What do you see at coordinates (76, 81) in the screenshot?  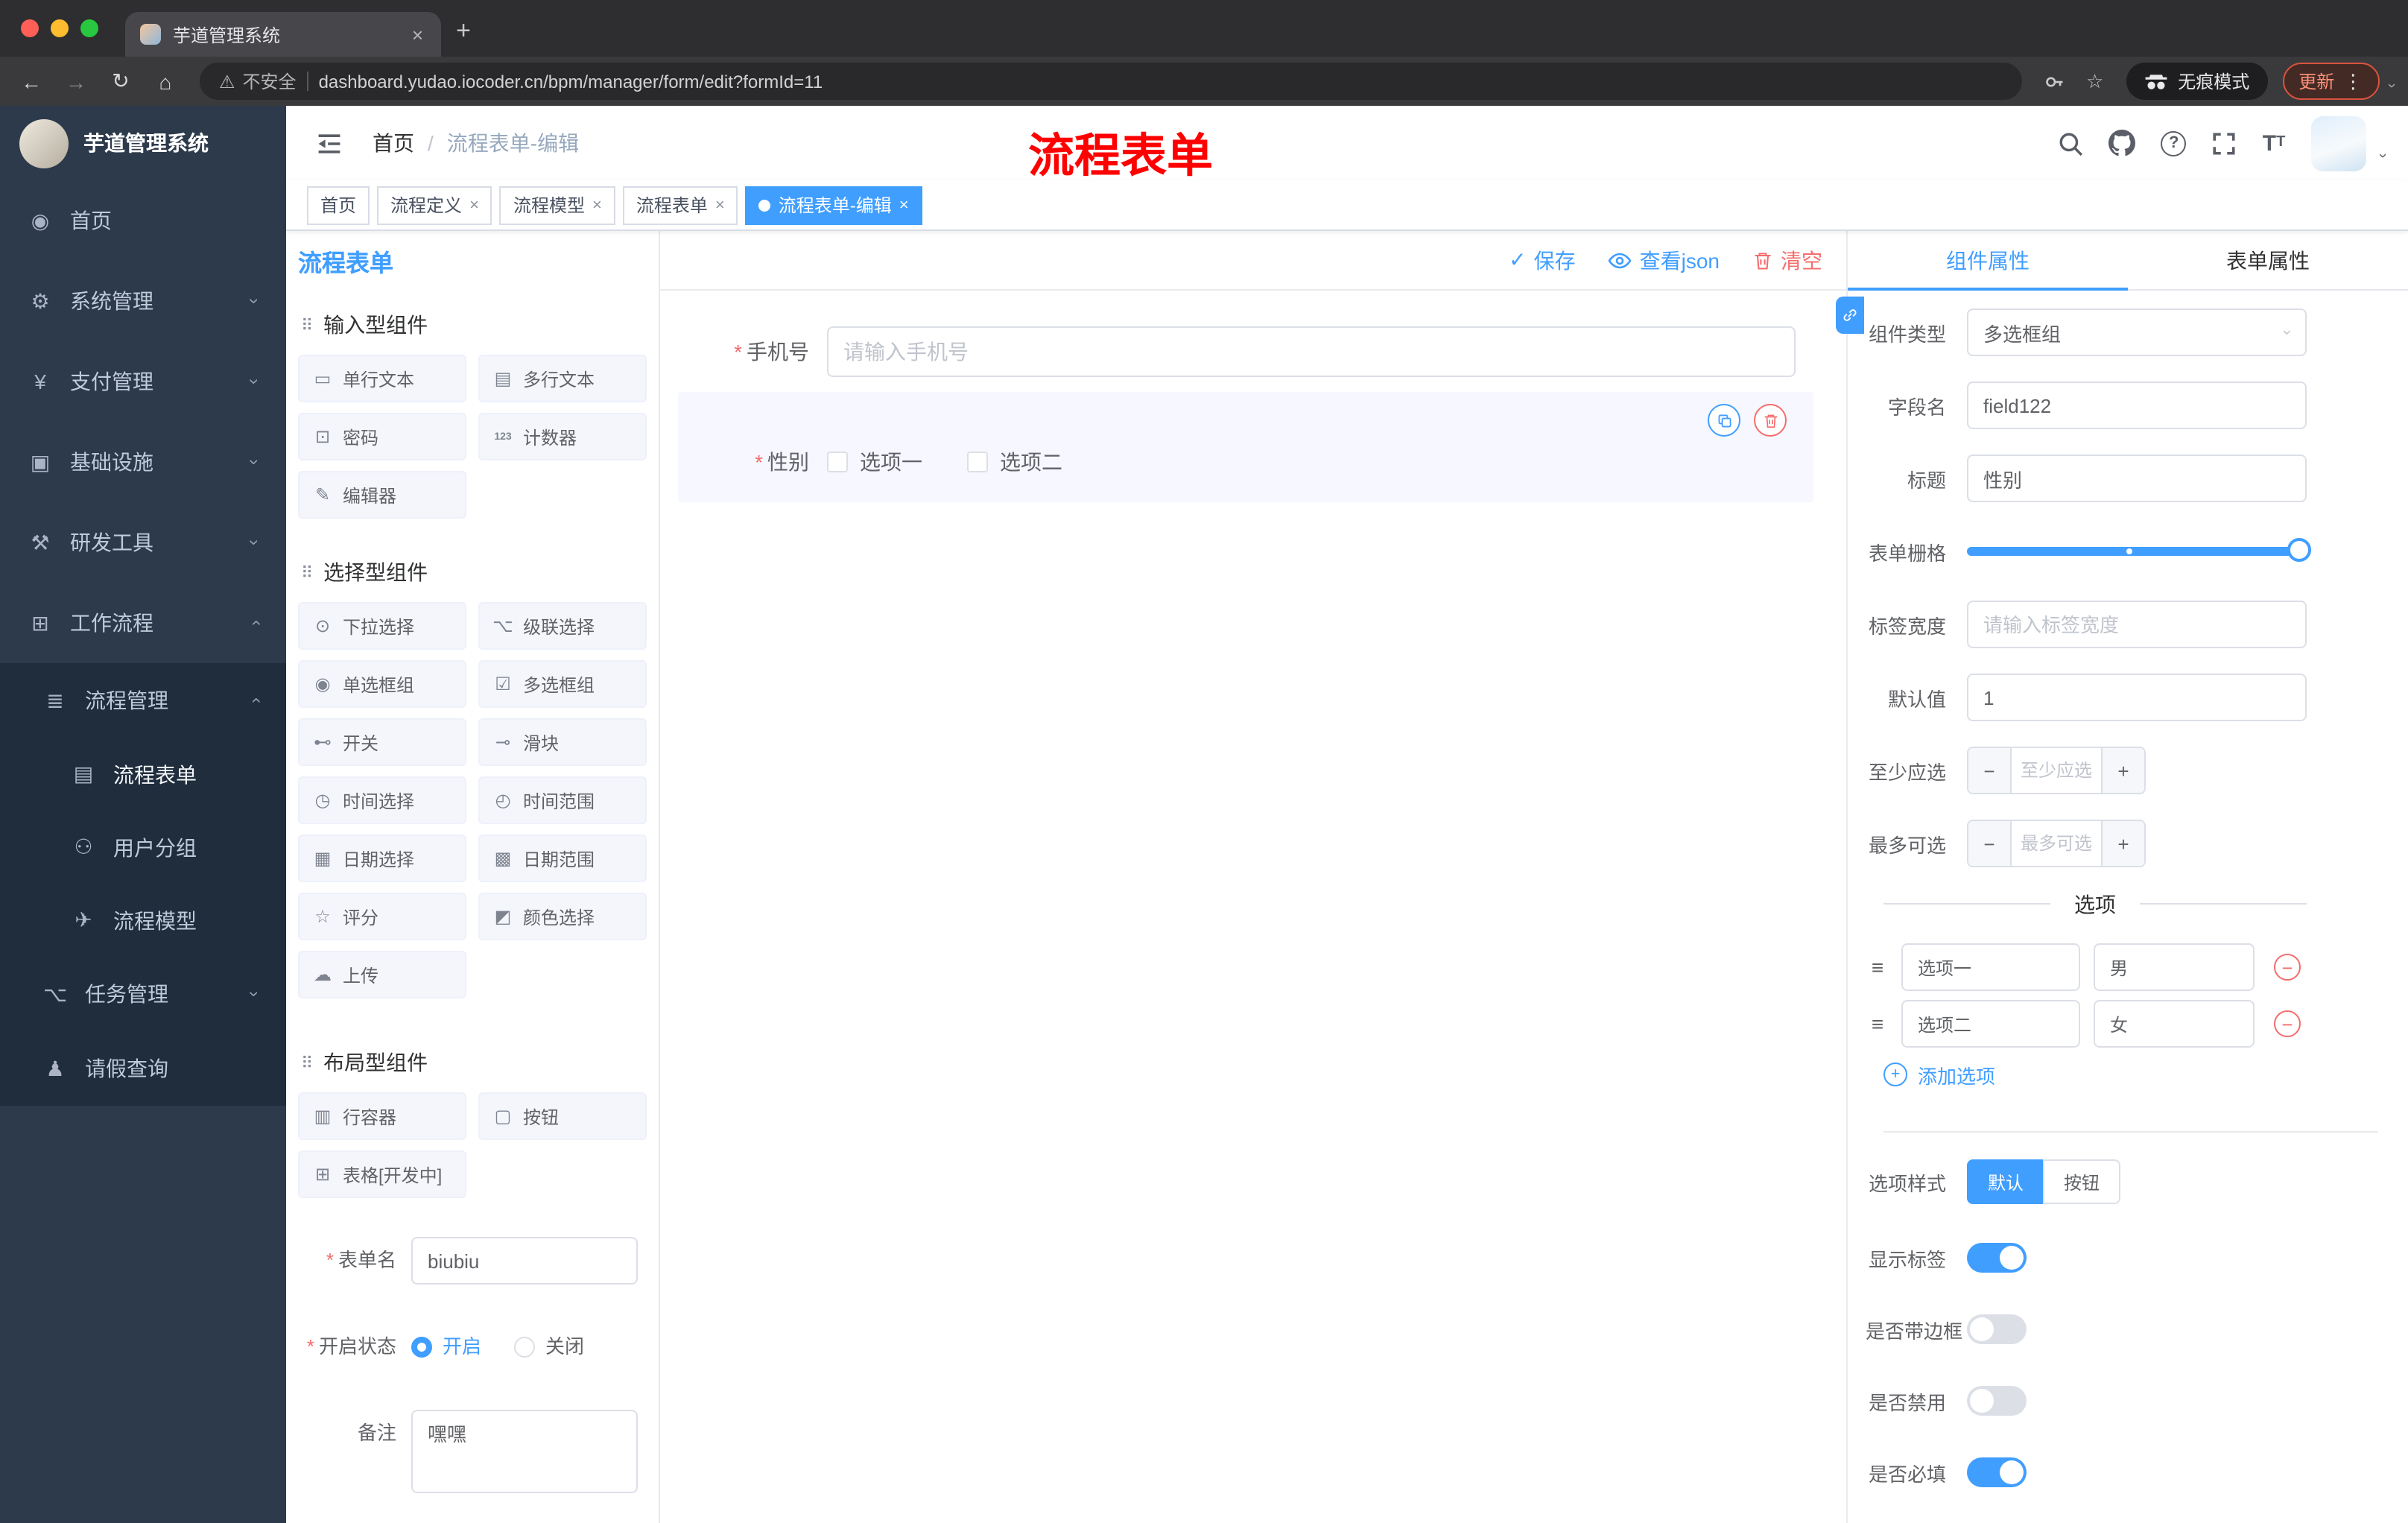 I see `forward-icon: →` at bounding box center [76, 81].